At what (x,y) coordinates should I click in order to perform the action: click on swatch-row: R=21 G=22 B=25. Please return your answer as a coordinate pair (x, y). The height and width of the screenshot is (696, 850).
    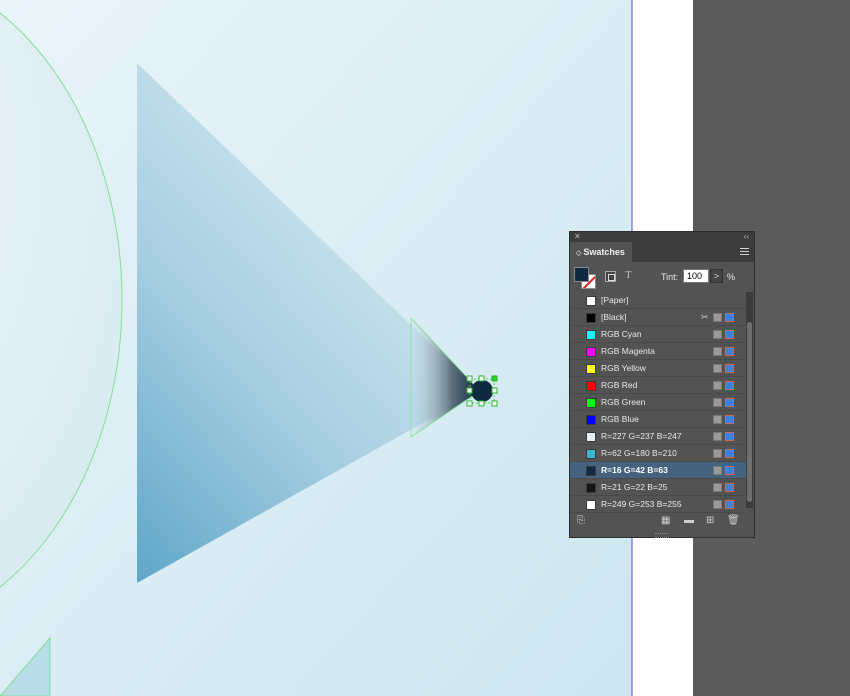
    Looking at the image, I should click on (658, 487).